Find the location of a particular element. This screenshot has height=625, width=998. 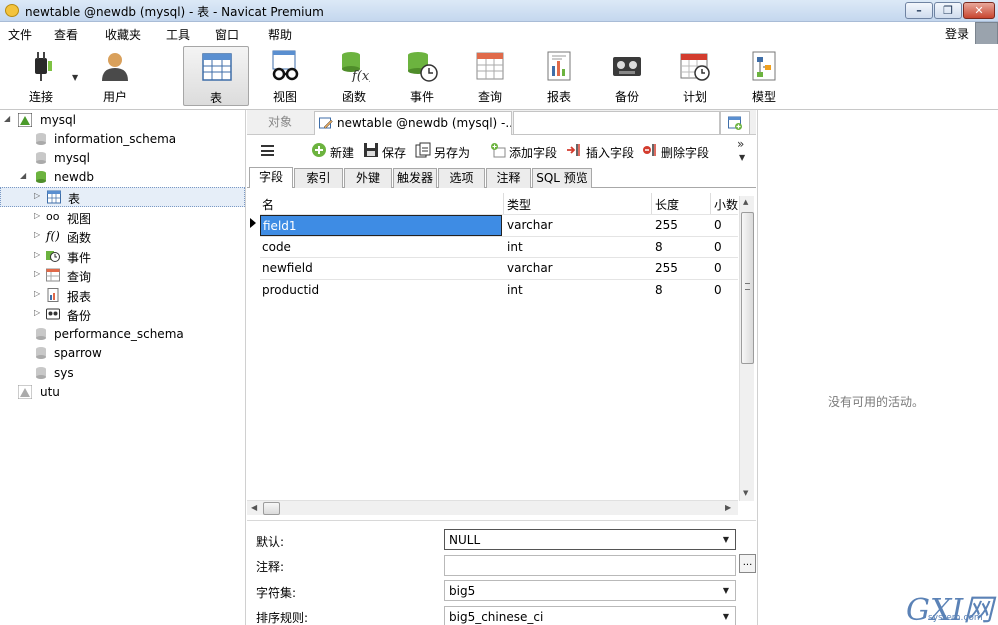

tab-sql-preview: SQL 预览 is located at coordinates (562, 178).